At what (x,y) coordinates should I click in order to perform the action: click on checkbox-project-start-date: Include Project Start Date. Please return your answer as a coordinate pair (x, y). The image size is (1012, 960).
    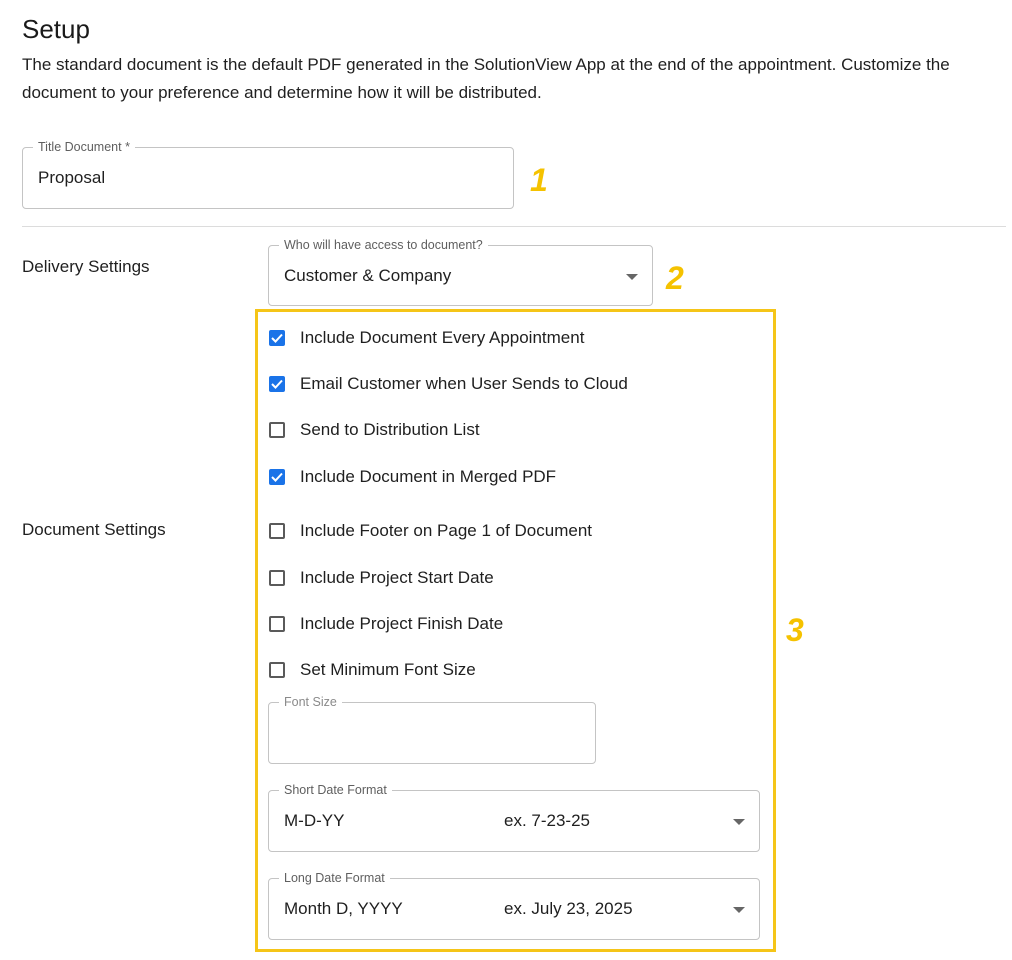
    Looking at the image, I should click on (381, 578).